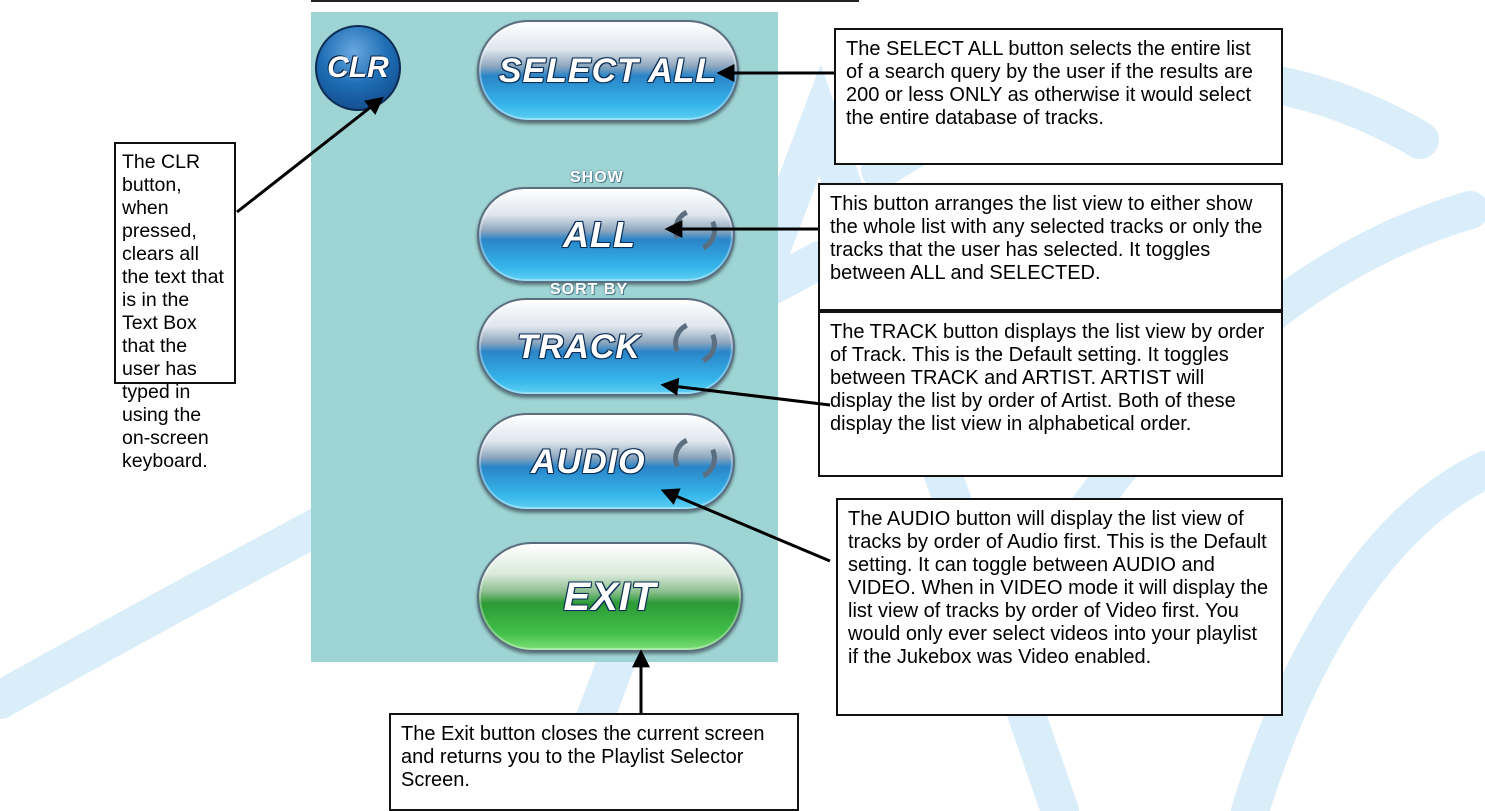 The width and height of the screenshot is (1485, 811). I want to click on select-all-button-label: SELECT ALL, so click(608, 70).